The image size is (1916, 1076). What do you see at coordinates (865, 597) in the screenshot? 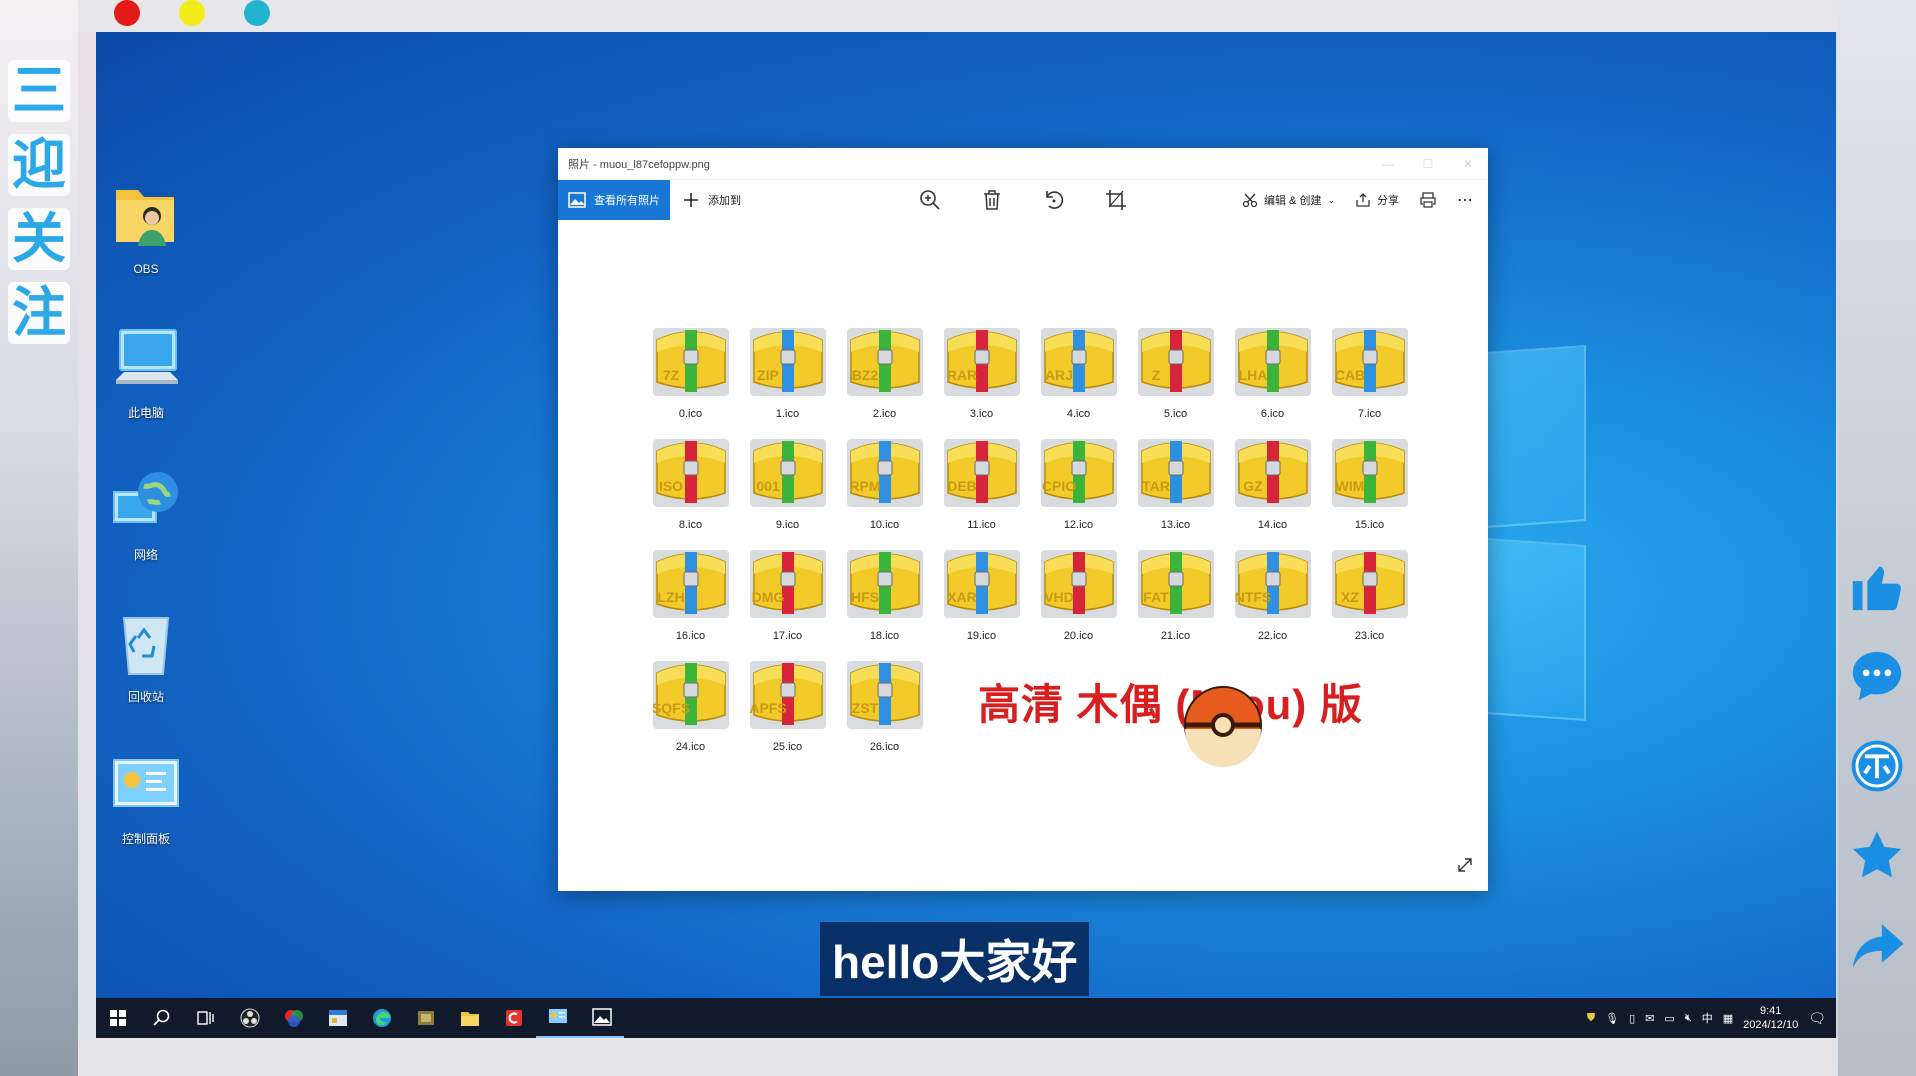
I see `archive-format-label: HFS` at bounding box center [865, 597].